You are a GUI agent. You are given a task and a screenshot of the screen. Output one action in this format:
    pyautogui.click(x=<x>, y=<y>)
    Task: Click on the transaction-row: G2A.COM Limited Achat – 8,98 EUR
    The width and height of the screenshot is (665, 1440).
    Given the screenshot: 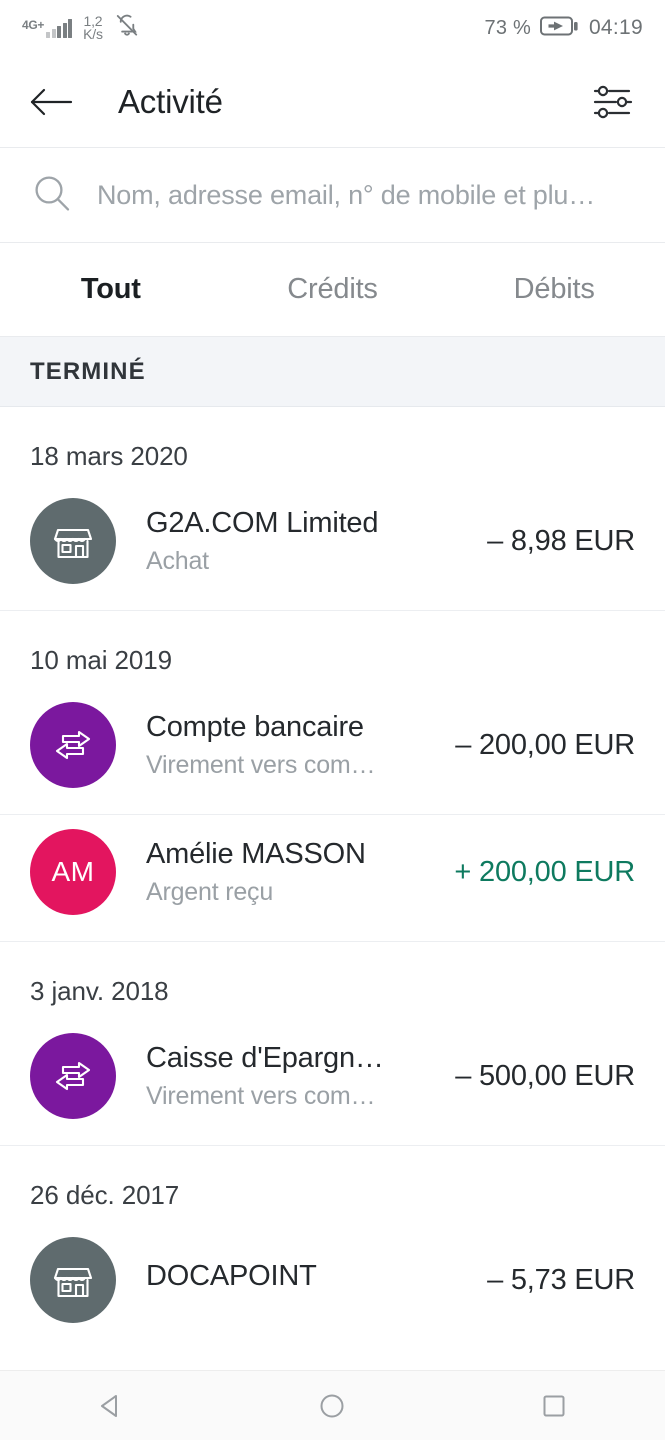 What is the action you would take?
    pyautogui.click(x=332, y=547)
    